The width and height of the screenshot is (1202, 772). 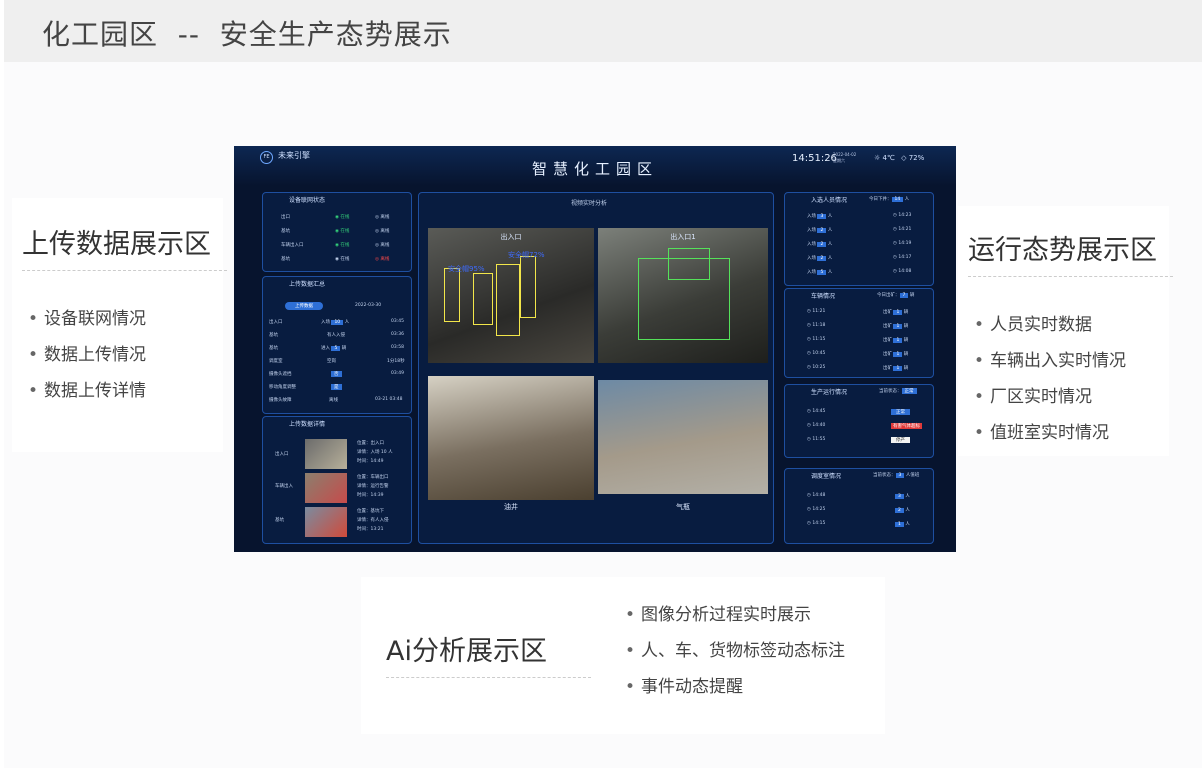 I want to click on panel-title: 上传数据汇总, so click(x=307, y=284).